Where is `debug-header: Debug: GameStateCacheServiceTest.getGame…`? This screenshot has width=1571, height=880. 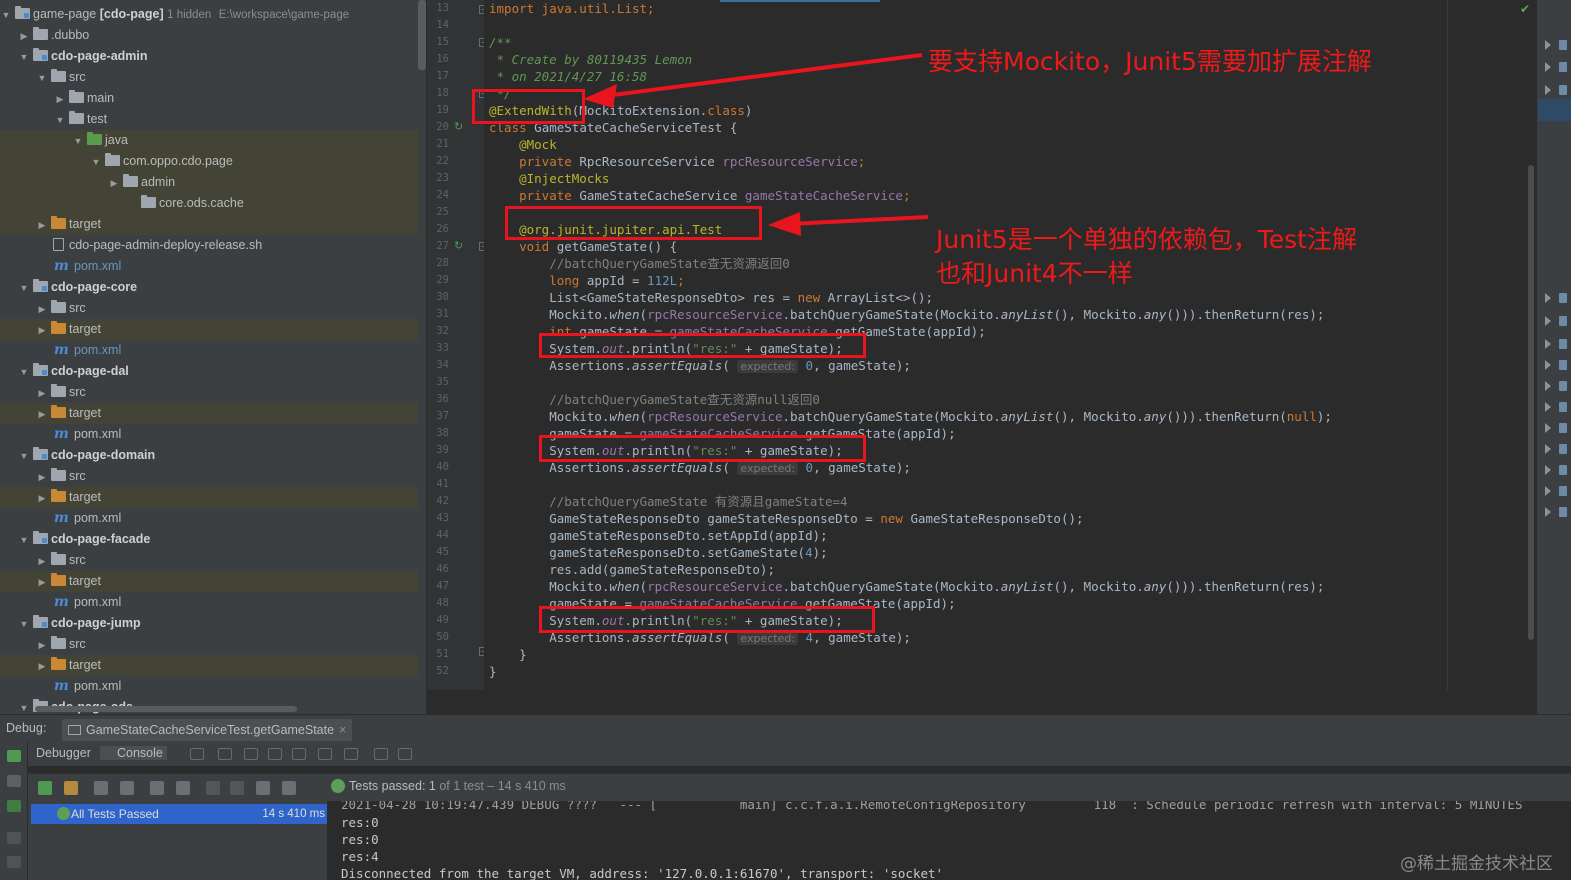
debug-header: Debug: GameStateCacheServiceTest.getGame… is located at coordinates (785, 728).